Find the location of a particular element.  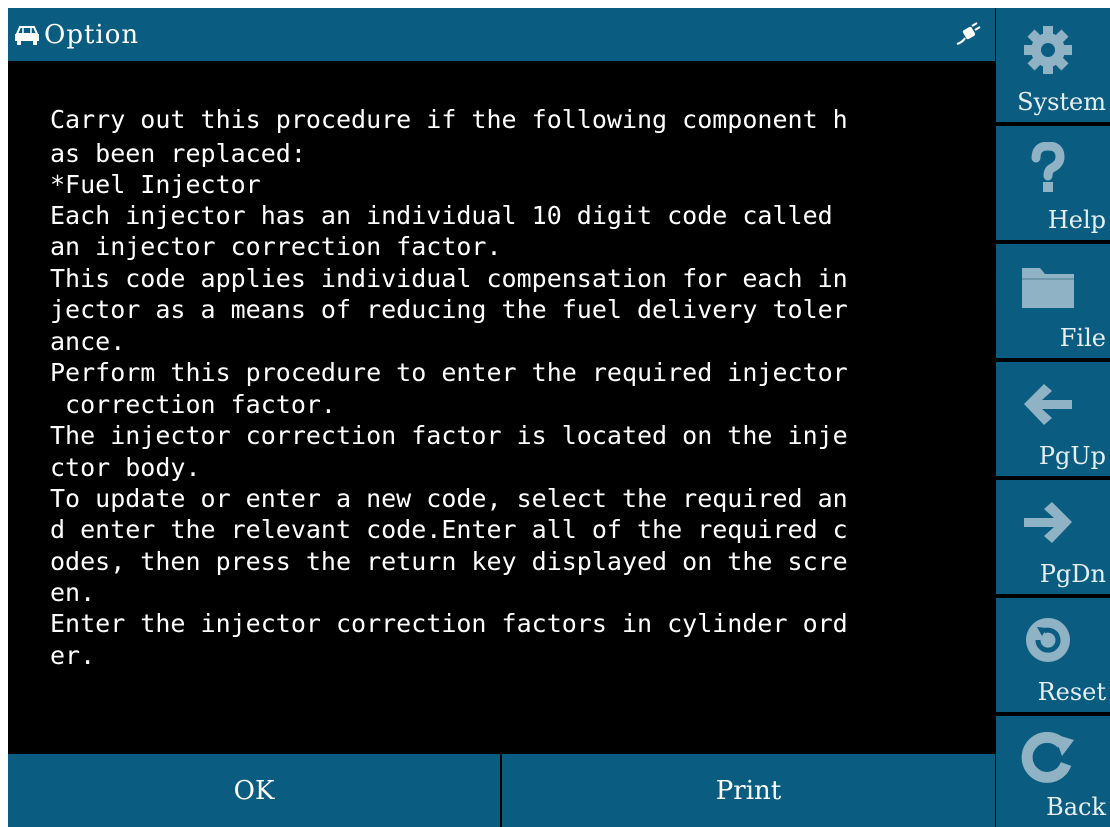

question-icon is located at coordinates (1048, 167).